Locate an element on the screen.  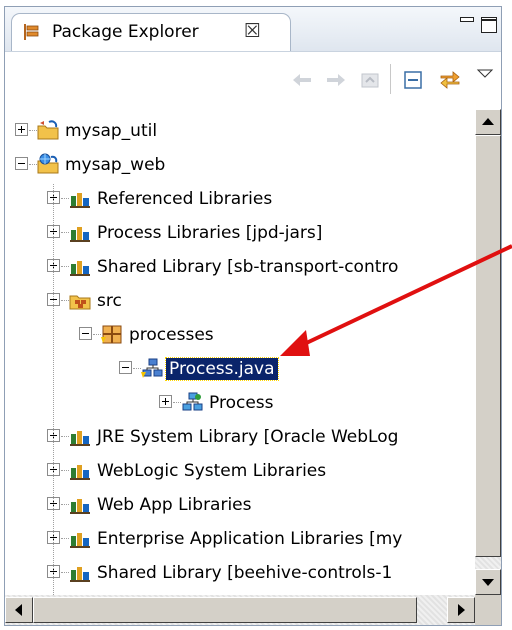
tree-item-label: mysap_util is located at coordinates (111, 131).